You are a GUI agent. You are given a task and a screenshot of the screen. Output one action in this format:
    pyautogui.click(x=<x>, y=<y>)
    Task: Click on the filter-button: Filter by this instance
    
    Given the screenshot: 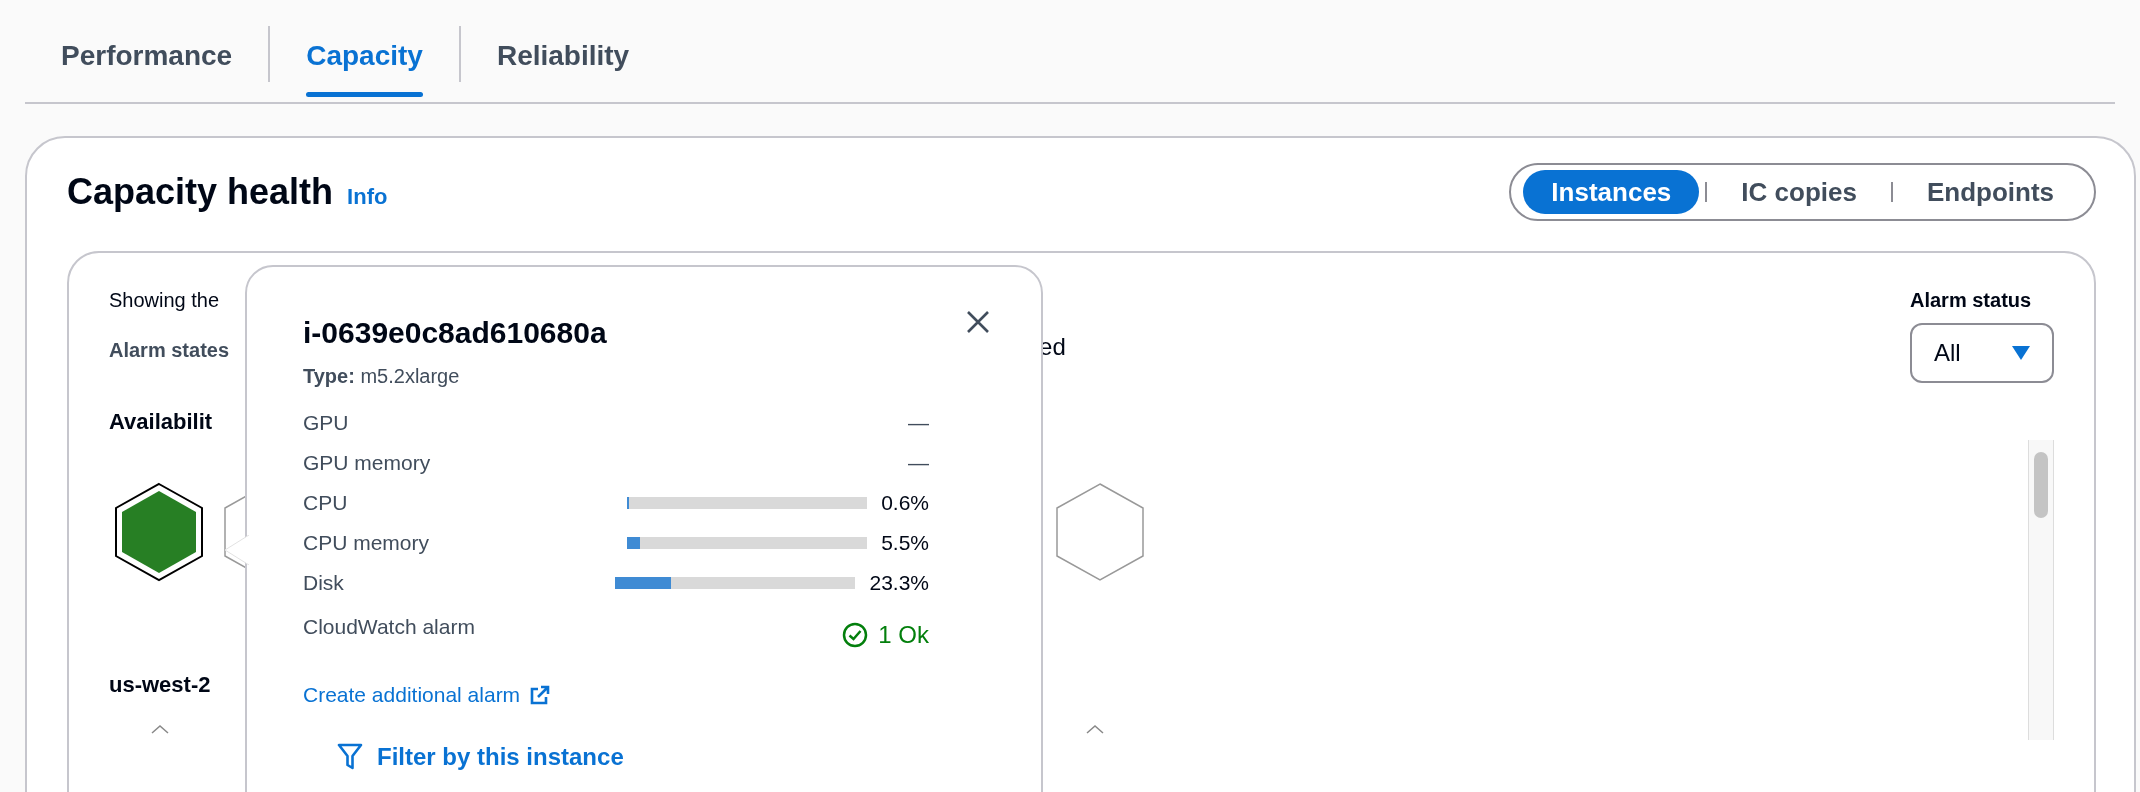 What is the action you would take?
    pyautogui.click(x=480, y=756)
    